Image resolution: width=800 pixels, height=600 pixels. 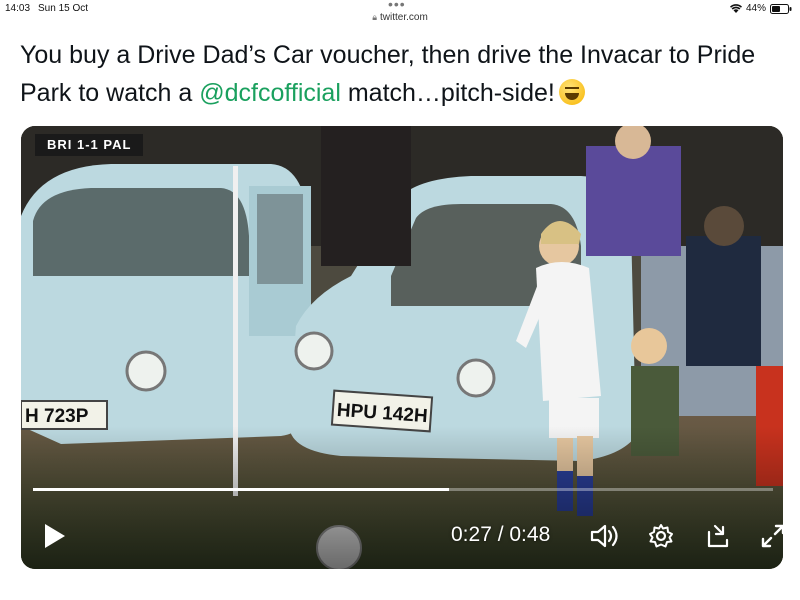 I want to click on grinning-squinting-face-icon, so click(x=571, y=92).